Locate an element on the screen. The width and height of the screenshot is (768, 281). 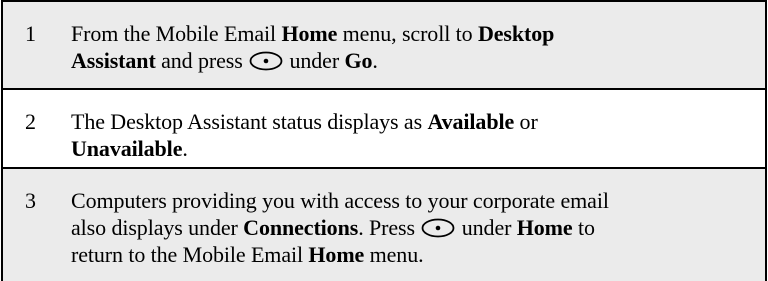
text: From the Mobile Email is located at coordinates (176, 33).